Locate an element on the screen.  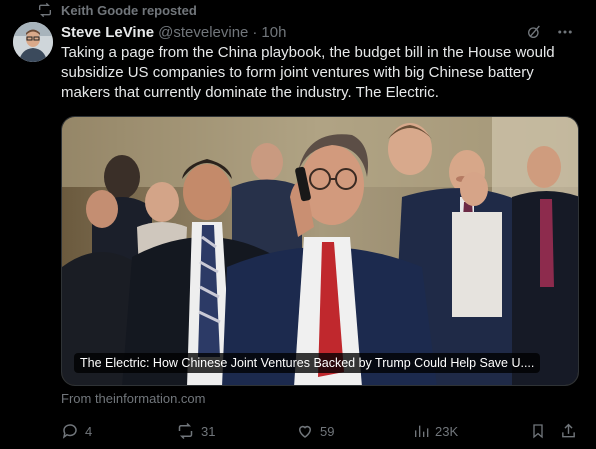
author-name: Steve LeVine is located at coordinates (107, 32).